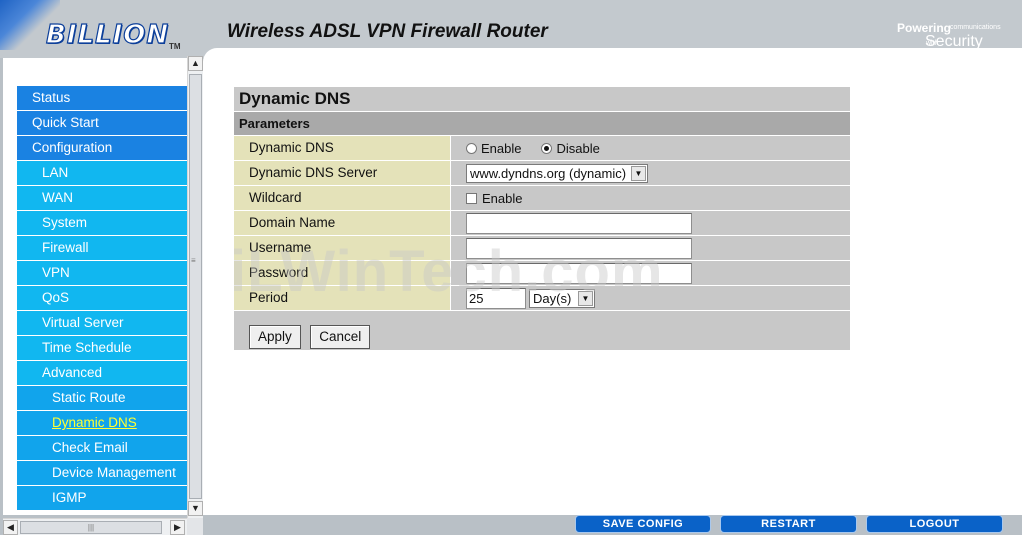 This screenshot has width=1022, height=535. What do you see at coordinates (91, 527) in the screenshot?
I see `horizontal-scroll-thumb: |||` at bounding box center [91, 527].